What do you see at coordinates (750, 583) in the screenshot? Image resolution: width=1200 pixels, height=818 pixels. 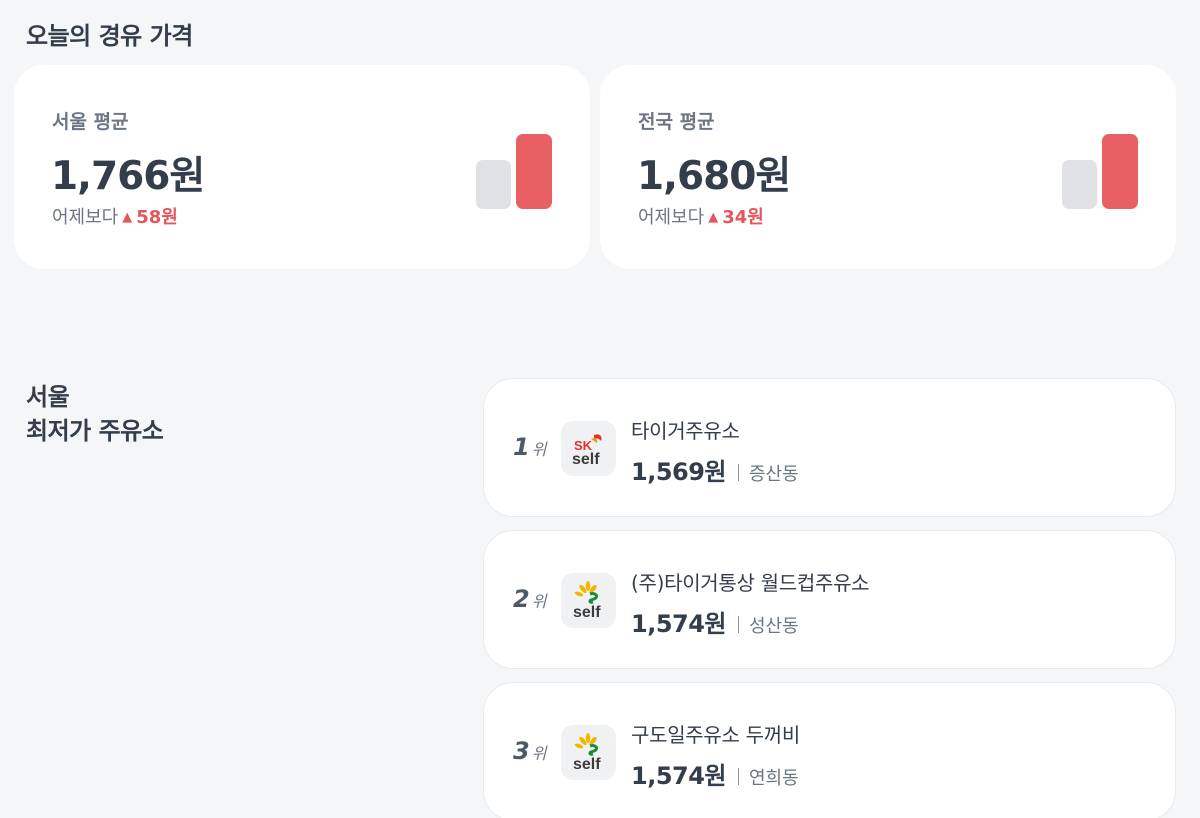 I see `station-name: (주)타이거통상 월드컵주유소` at bounding box center [750, 583].